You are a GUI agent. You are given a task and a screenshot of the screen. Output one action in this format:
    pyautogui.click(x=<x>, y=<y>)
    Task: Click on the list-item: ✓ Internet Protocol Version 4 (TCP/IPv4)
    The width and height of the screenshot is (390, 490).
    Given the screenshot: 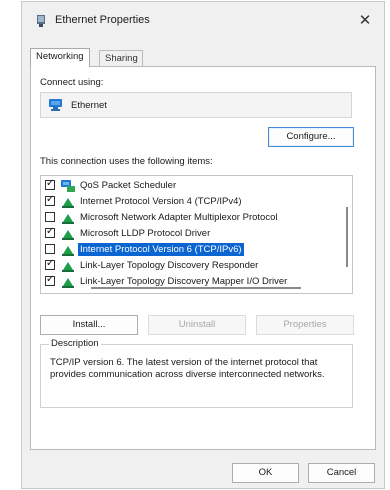 What is the action you would take?
    pyautogui.click(x=190, y=202)
    